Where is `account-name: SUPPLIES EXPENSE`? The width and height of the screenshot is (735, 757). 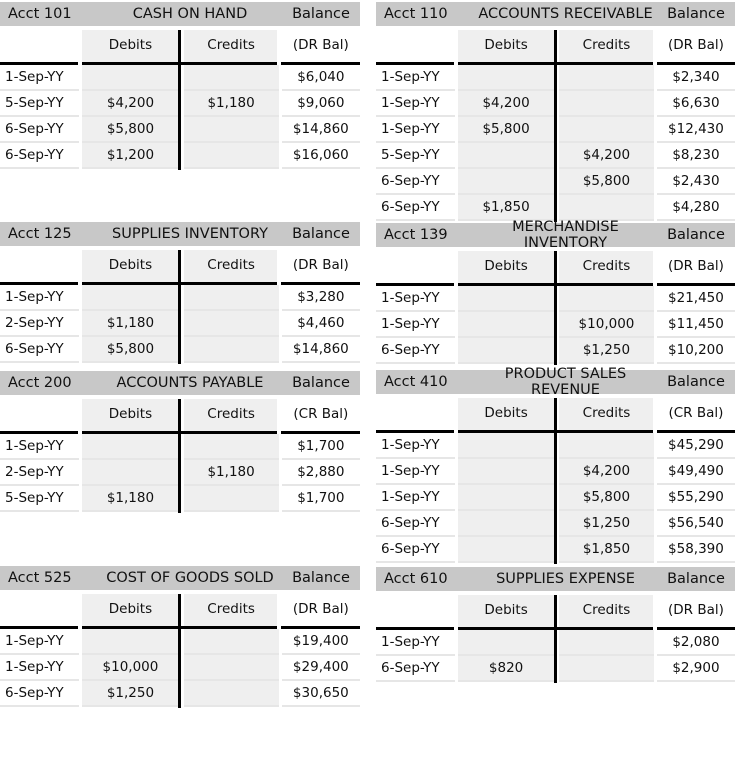 account-name: SUPPLIES EXPENSE is located at coordinates (565, 579).